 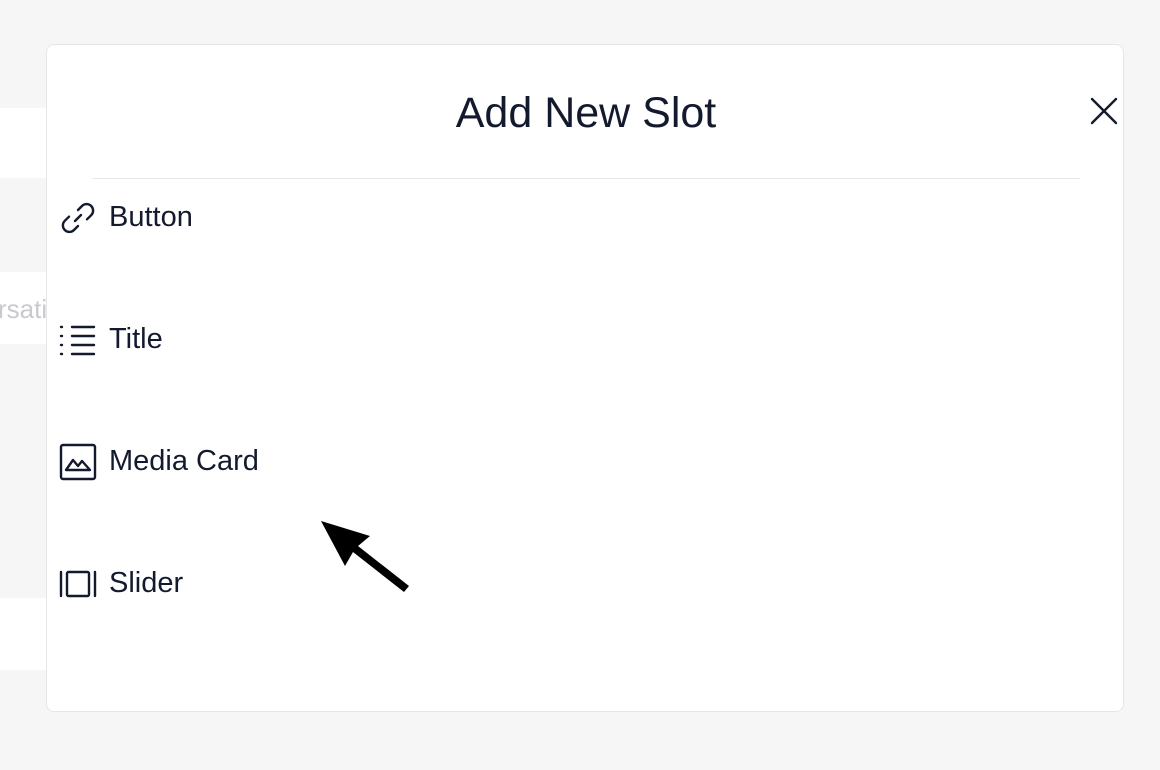 I want to click on background-partial-text: rsati, so click(x=24, y=309).